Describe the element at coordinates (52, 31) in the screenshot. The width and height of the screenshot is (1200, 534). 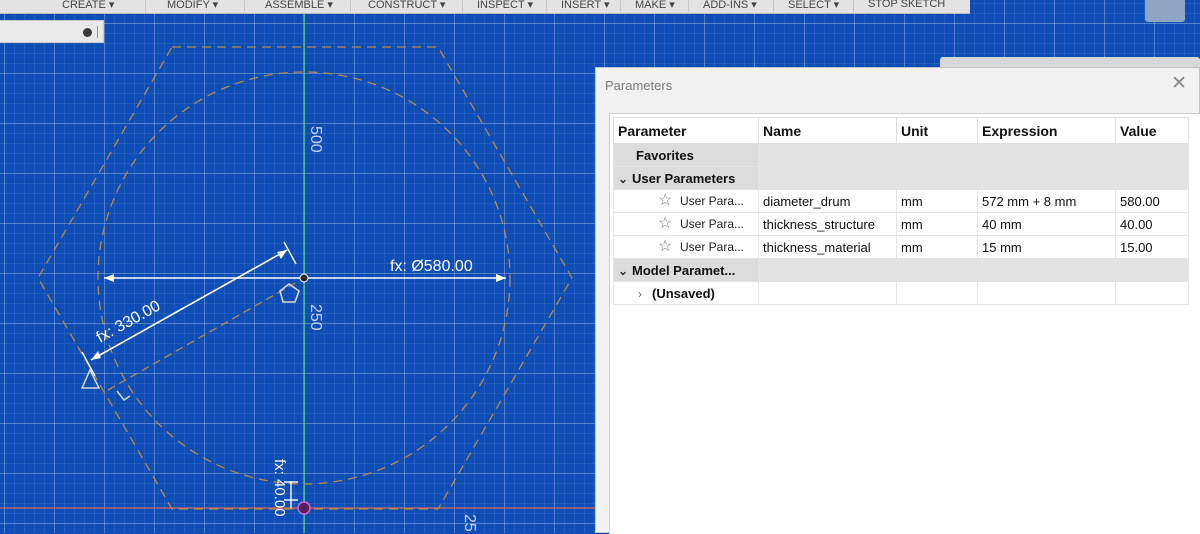
I see `browser-panel-collapsed` at that location.